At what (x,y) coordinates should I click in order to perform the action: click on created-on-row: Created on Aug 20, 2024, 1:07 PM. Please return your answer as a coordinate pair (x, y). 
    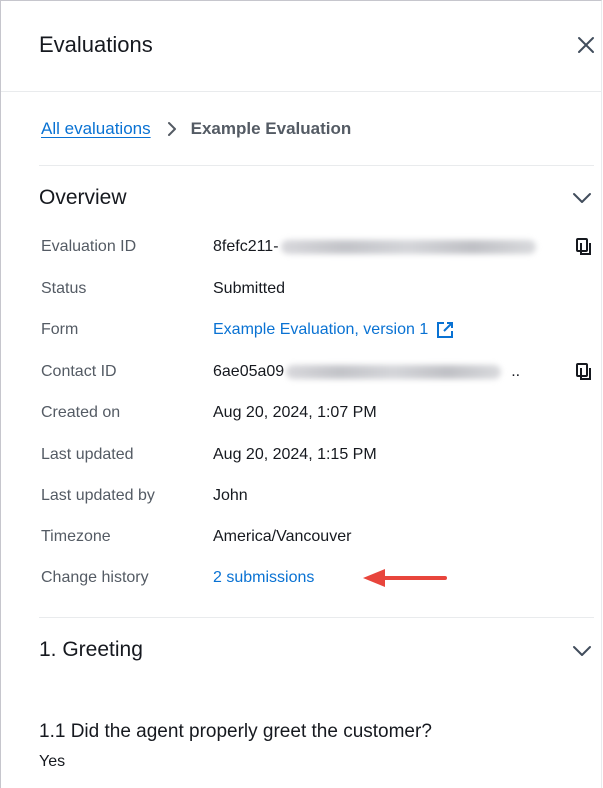
    Looking at the image, I should click on (318, 413).